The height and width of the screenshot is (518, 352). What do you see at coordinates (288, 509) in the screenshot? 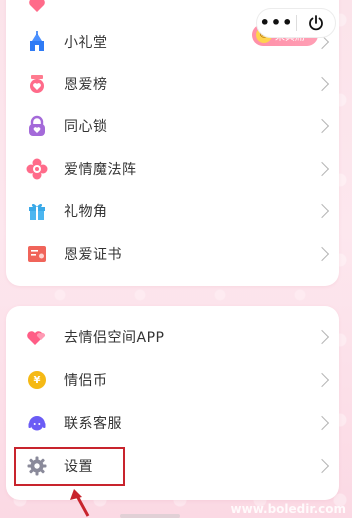
I see `watermark: www.boledir.com` at bounding box center [288, 509].